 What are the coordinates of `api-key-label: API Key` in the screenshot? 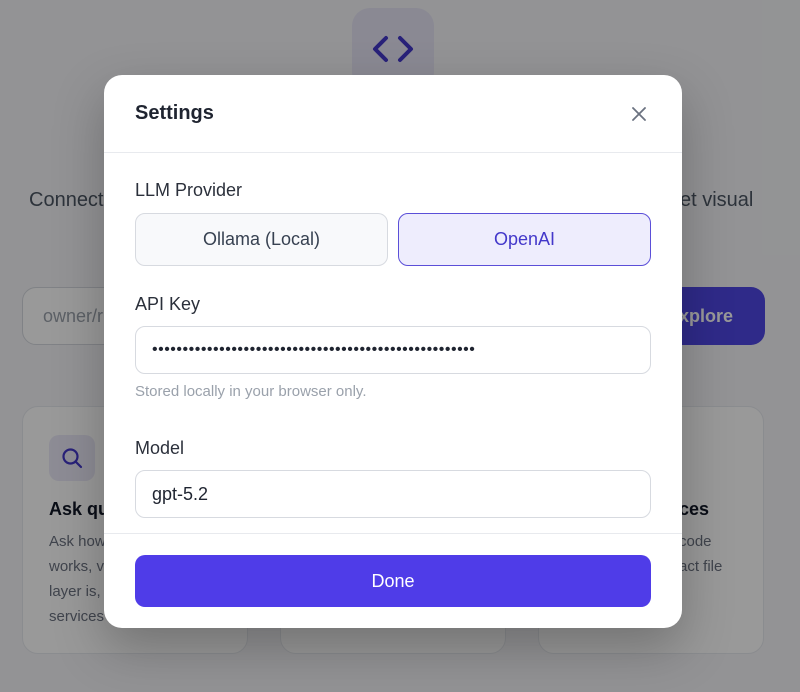 It's located at (168, 304).